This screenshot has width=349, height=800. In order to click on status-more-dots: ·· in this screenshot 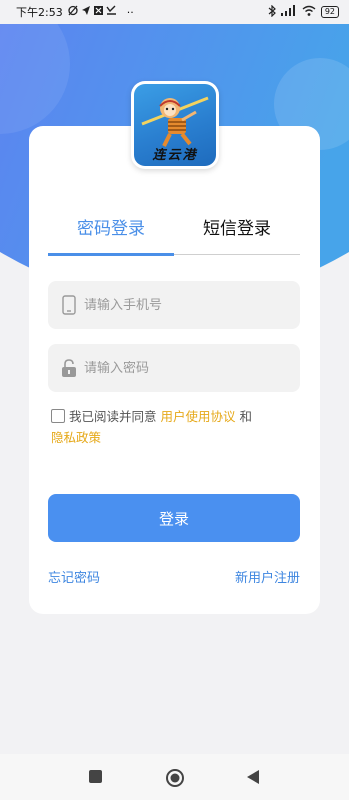, I will do `click(130, 12)`.